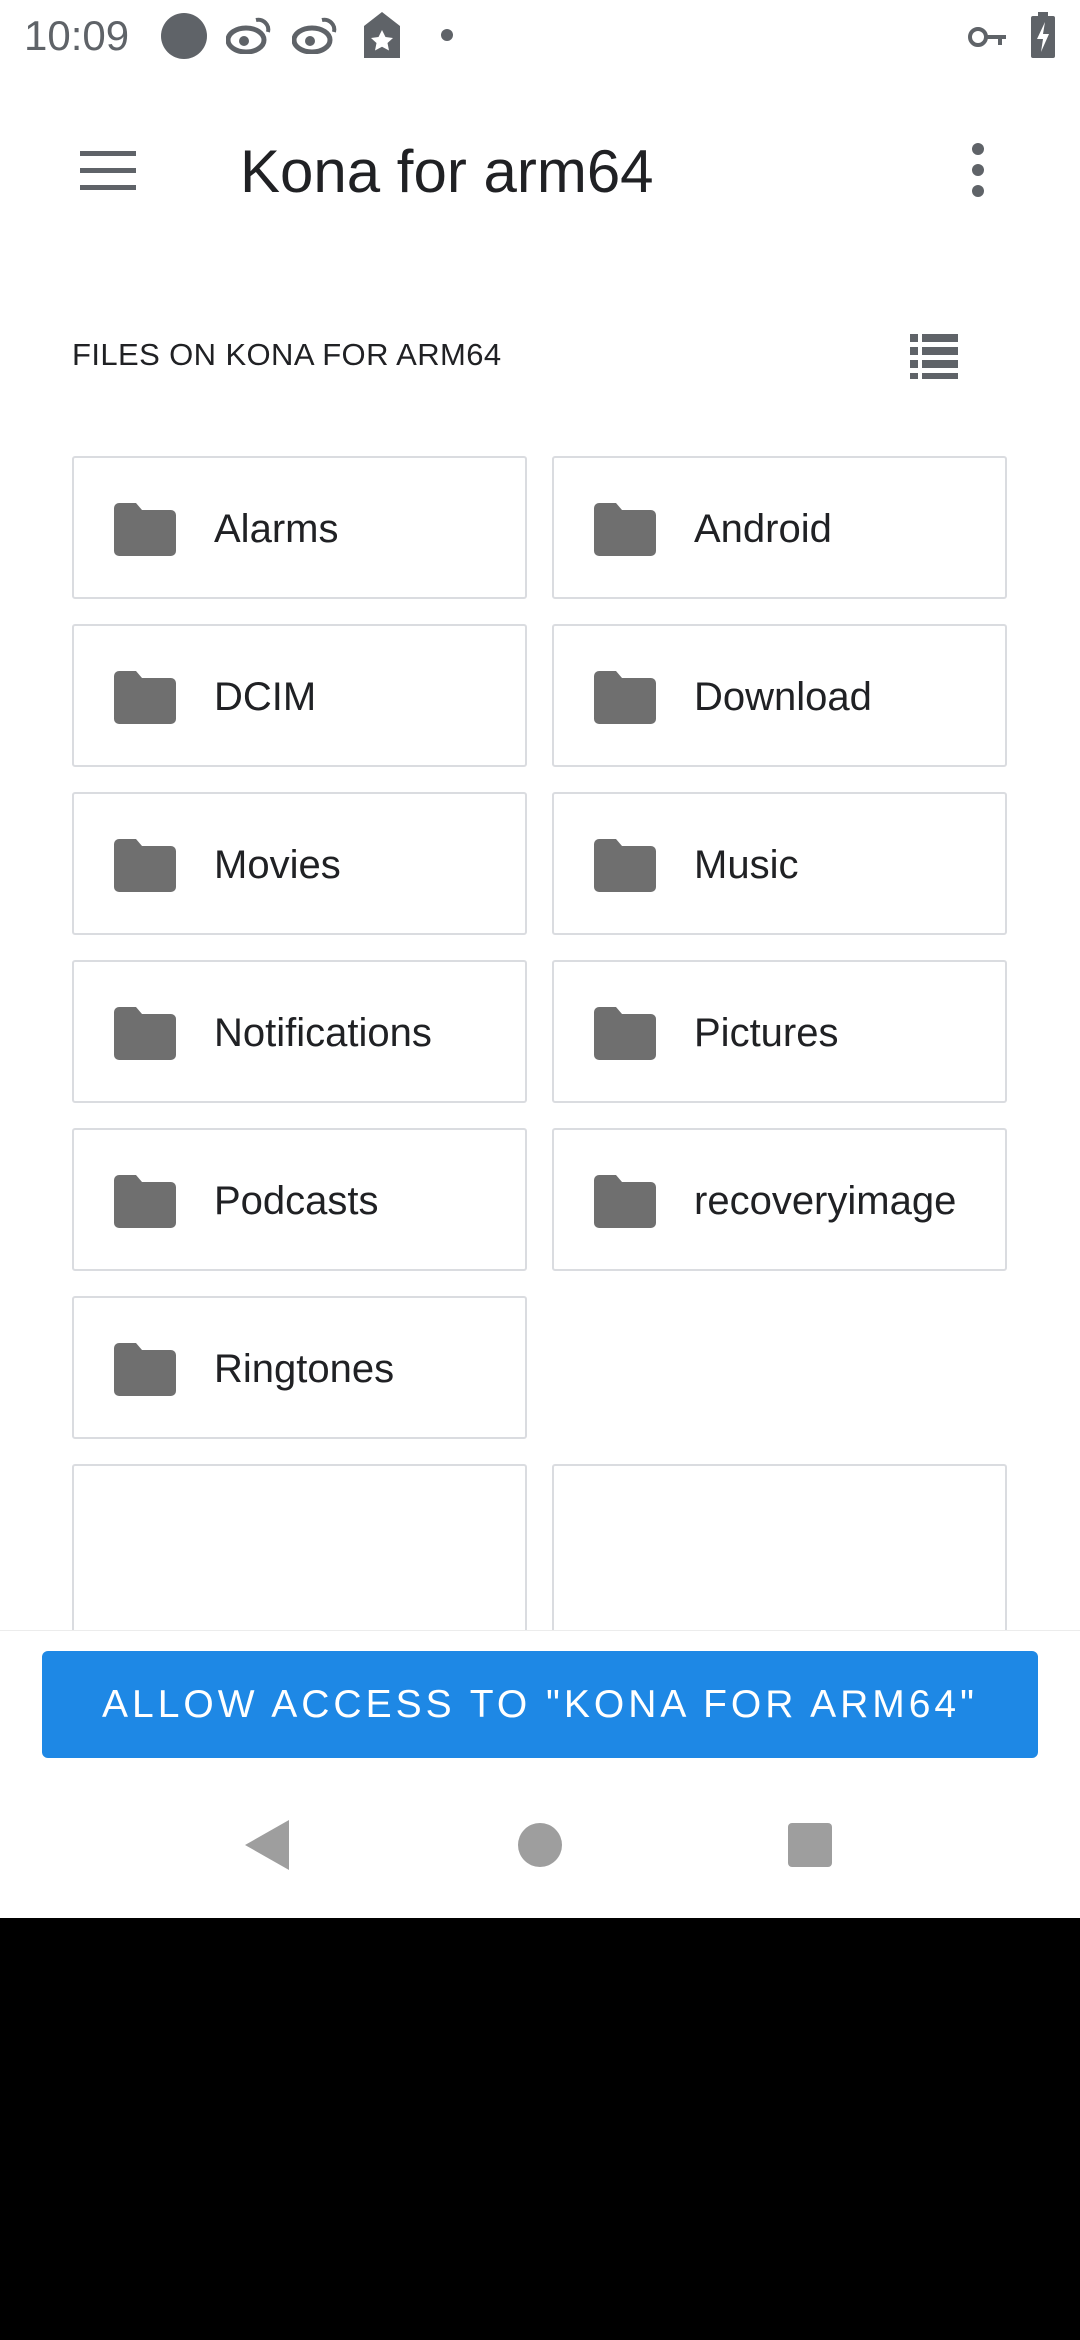  I want to click on folder-label: Movies, so click(277, 865).